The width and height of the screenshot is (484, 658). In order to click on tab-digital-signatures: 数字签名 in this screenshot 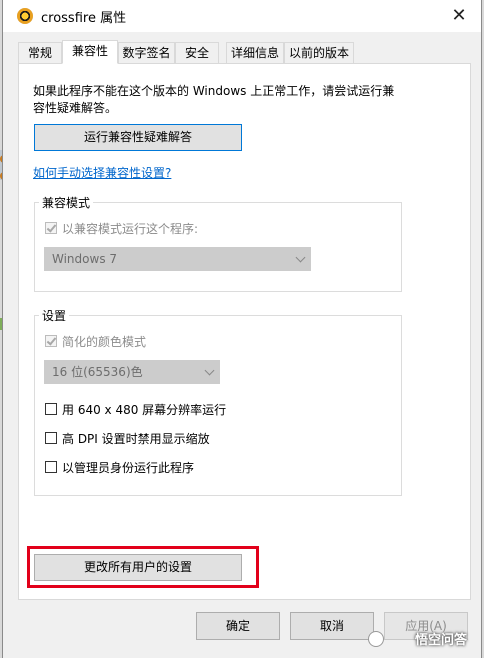, I will do `click(146, 52)`.